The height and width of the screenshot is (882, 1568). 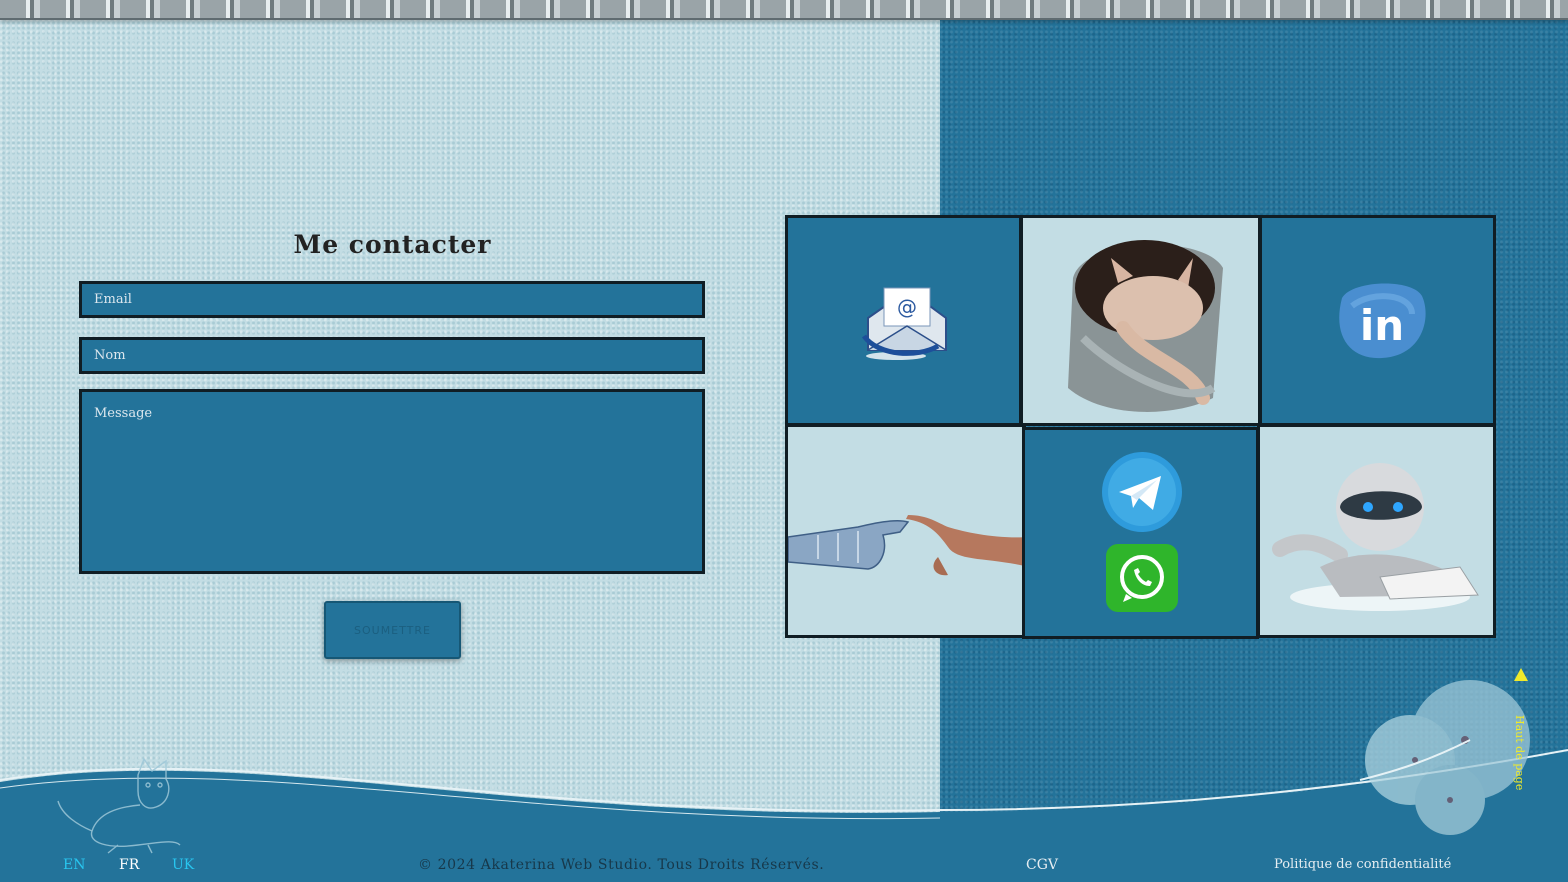 What do you see at coordinates (392, 244) in the screenshot?
I see `page-title: Me contacter` at bounding box center [392, 244].